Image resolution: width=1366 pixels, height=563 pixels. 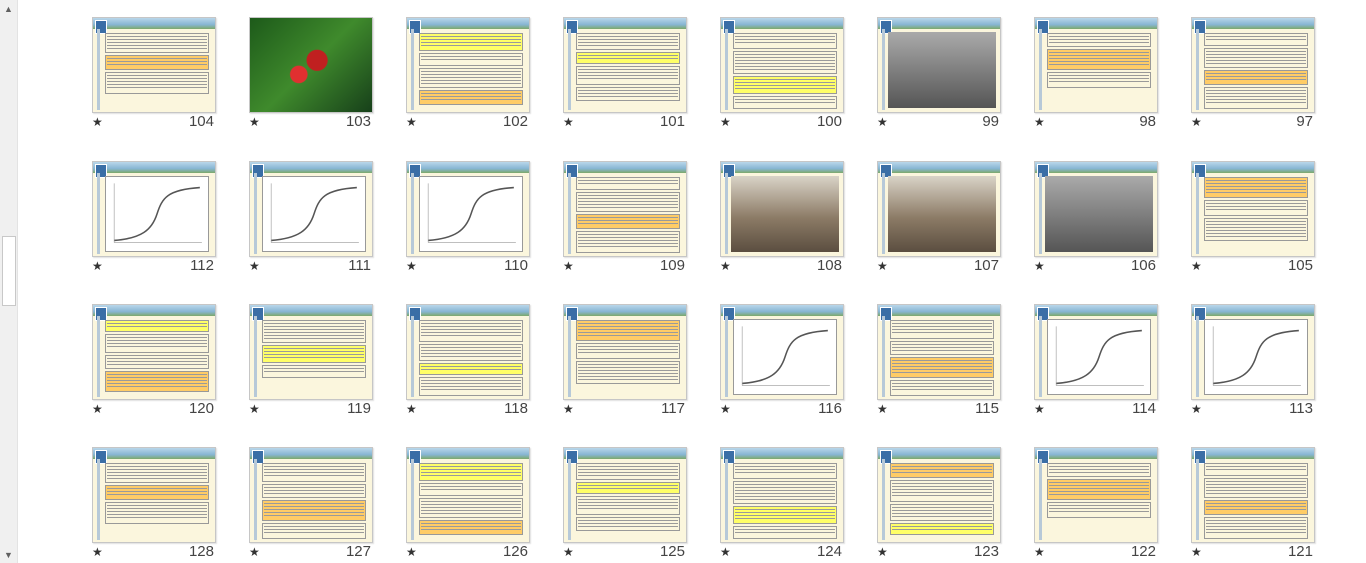 What do you see at coordinates (829, 551) in the screenshot?
I see `slide-number: 124` at bounding box center [829, 551].